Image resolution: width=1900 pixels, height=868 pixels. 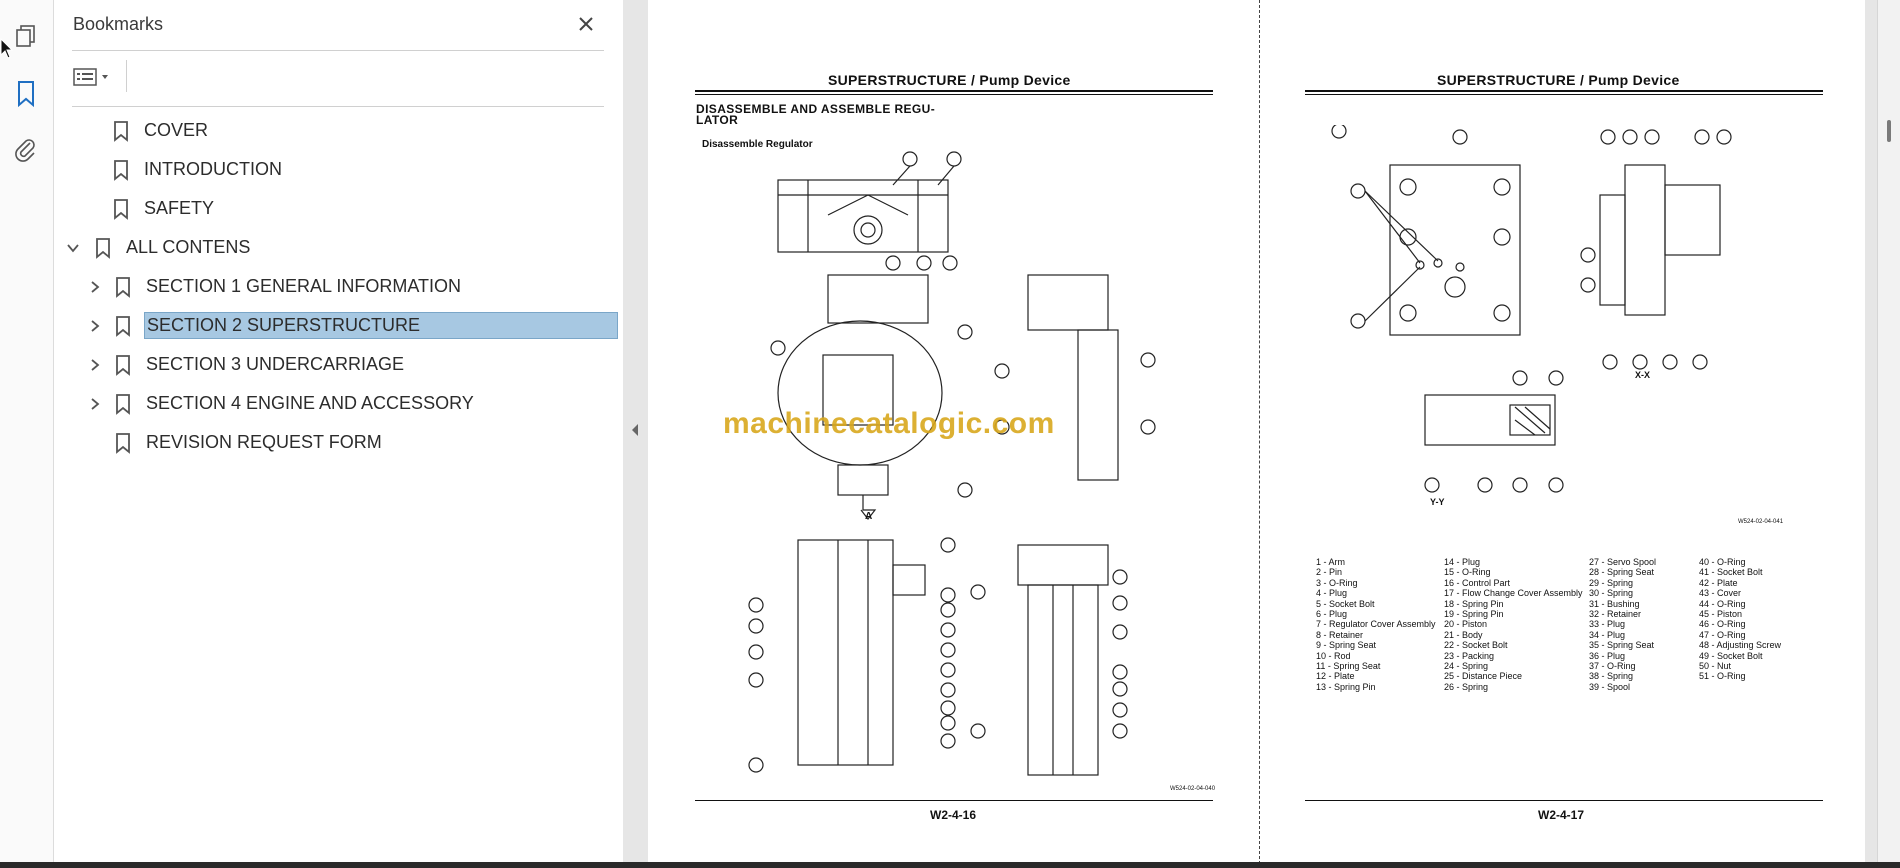 I want to click on part-list-entry: 41 - Socket Bolt, so click(x=1731, y=572).